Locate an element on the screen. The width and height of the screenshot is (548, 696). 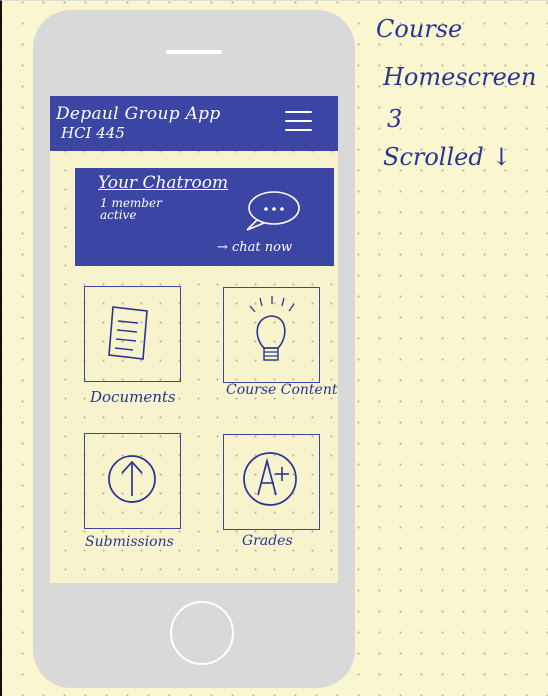
documents-tile is located at coordinates (132, 334).